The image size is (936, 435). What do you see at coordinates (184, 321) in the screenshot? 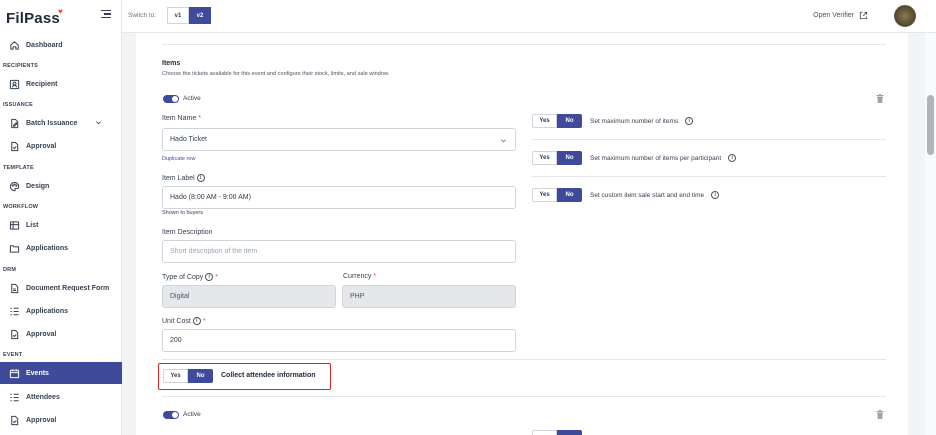
I see `unit-cost-label: Unit Cost i *` at bounding box center [184, 321].